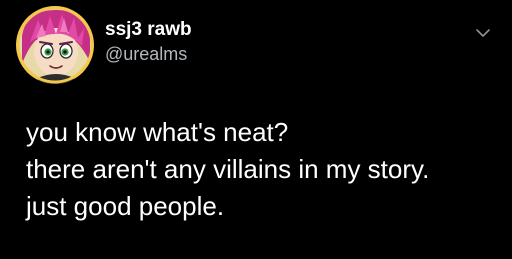  I want to click on avatar, so click(55, 45).